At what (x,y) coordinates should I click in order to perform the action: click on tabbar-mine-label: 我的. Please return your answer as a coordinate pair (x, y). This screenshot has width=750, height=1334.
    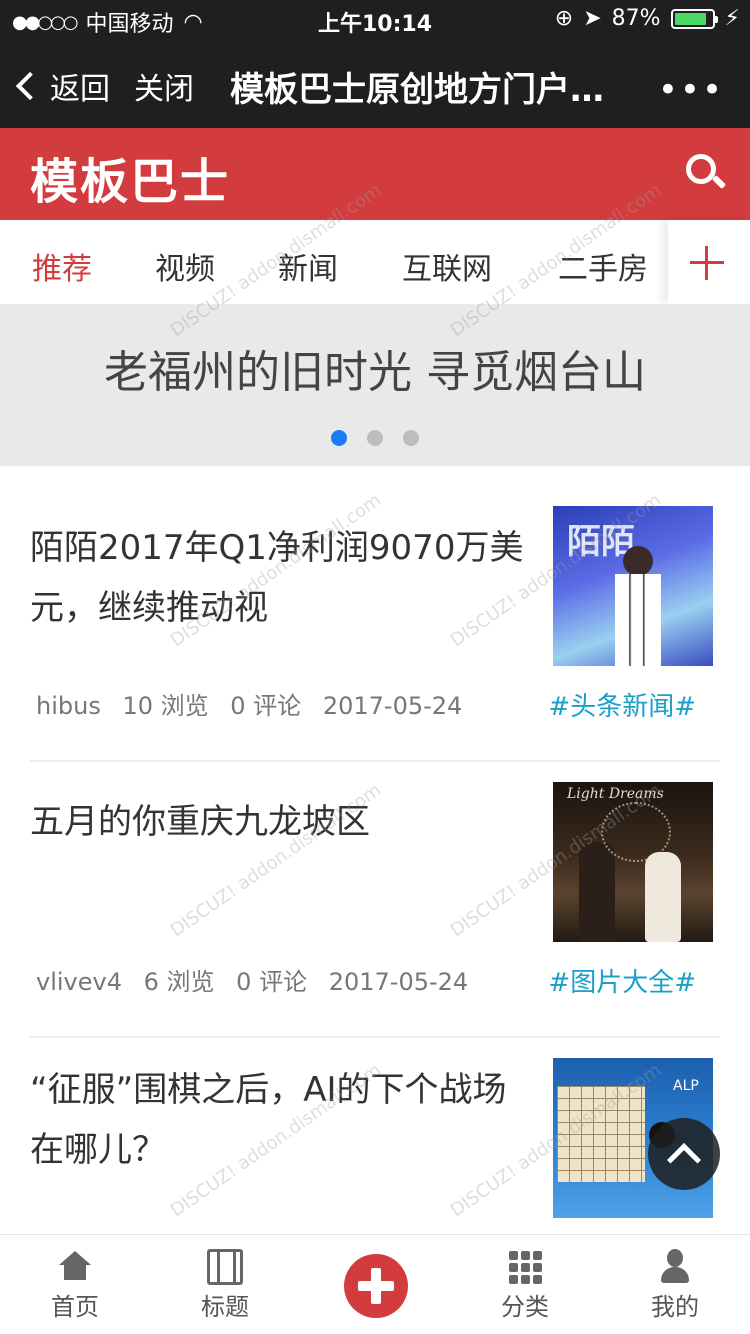
    Looking at the image, I should click on (675, 1307).